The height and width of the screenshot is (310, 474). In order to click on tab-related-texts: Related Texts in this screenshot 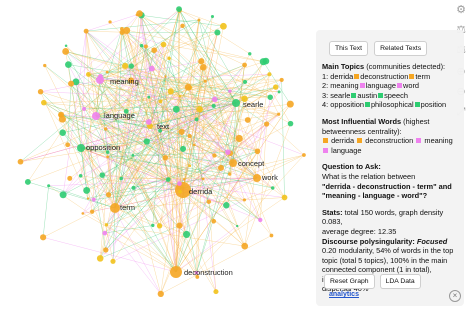, I will do `click(401, 48)`.